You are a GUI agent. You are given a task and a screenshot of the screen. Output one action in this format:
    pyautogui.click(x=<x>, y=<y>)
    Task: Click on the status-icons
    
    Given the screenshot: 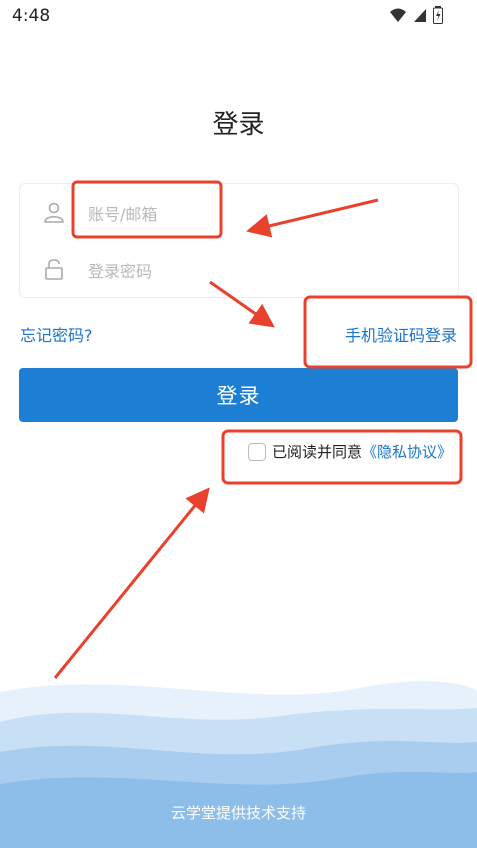 What is the action you would take?
    pyautogui.click(x=416, y=15)
    